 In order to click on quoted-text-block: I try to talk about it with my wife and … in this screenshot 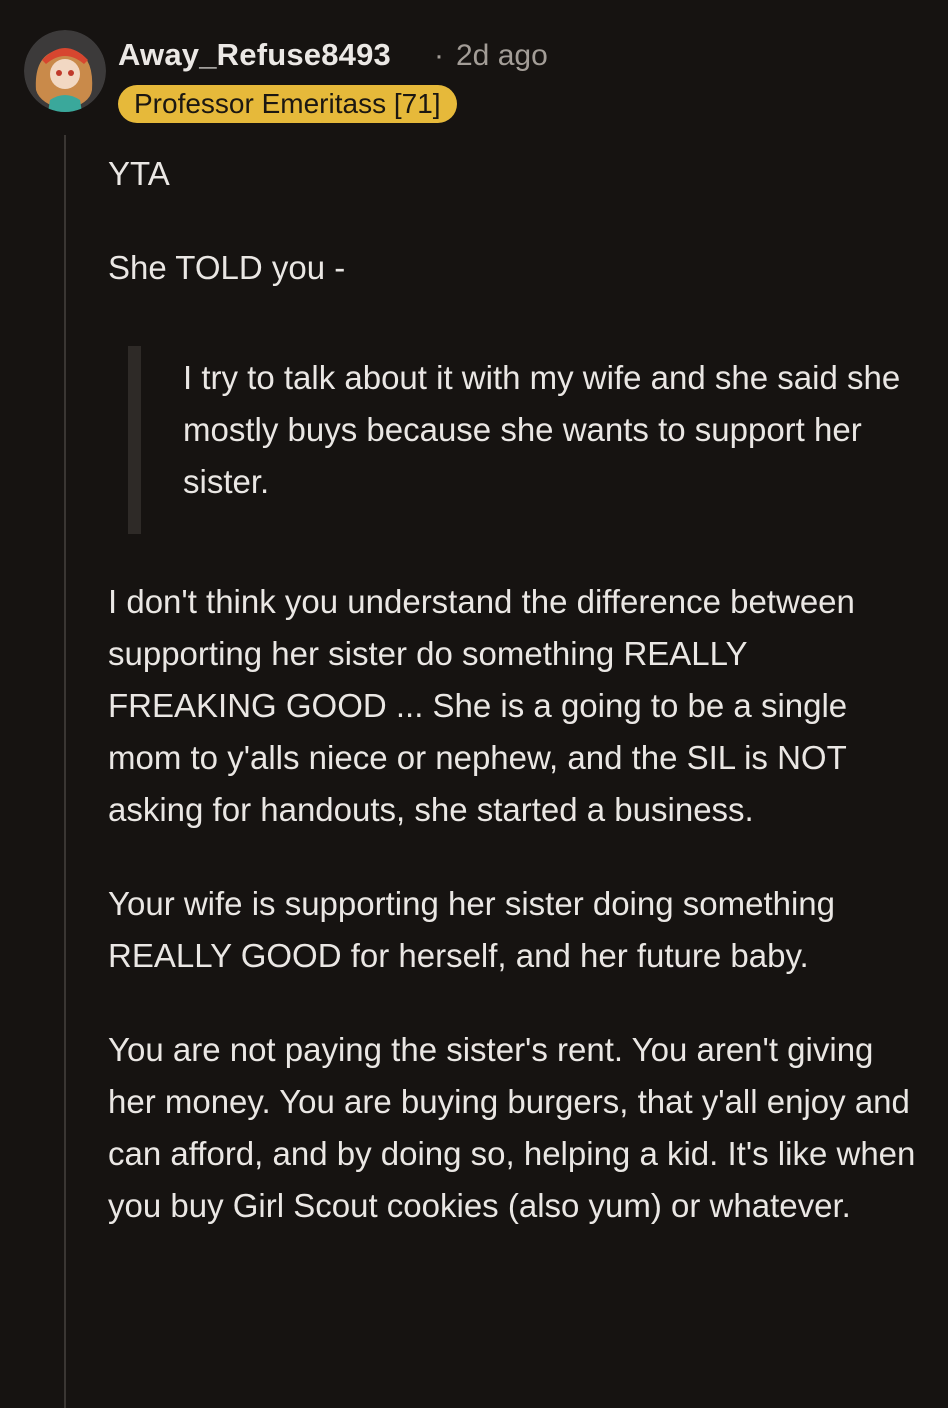, I will do `click(523, 435)`.